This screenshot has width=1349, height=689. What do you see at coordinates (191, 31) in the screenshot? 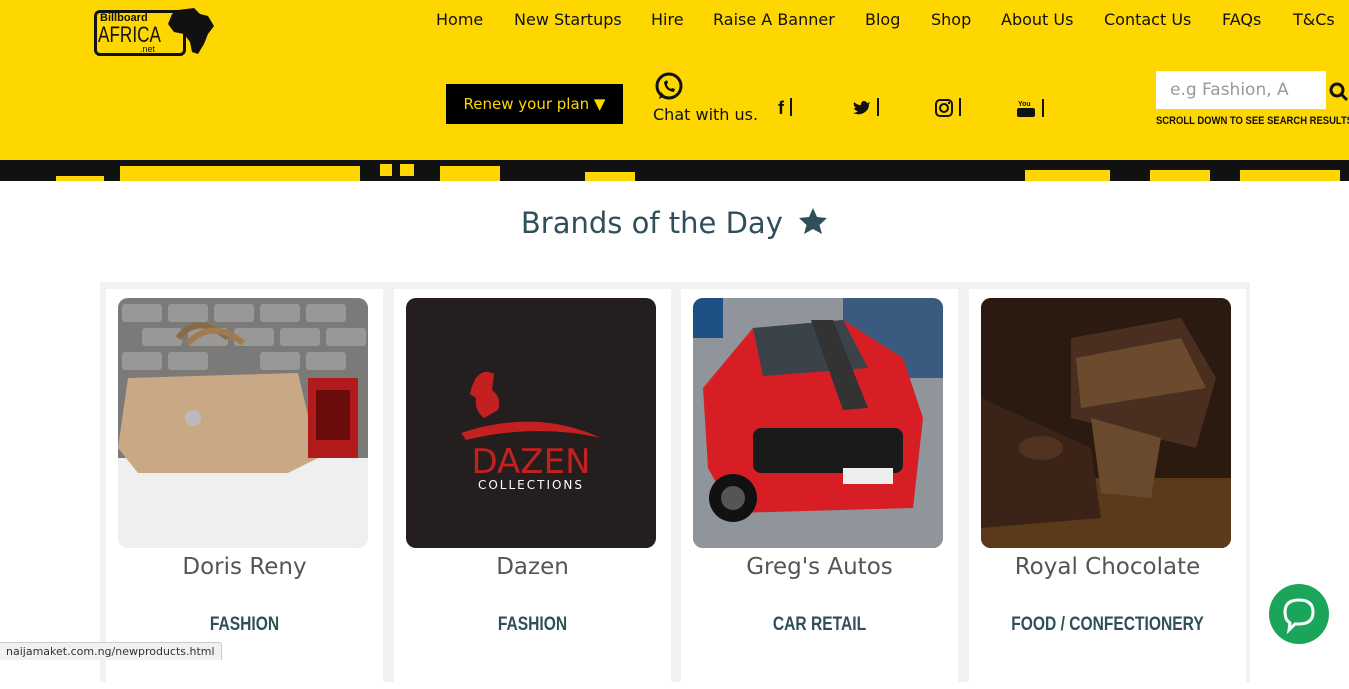
I see `africa-map-icon` at bounding box center [191, 31].